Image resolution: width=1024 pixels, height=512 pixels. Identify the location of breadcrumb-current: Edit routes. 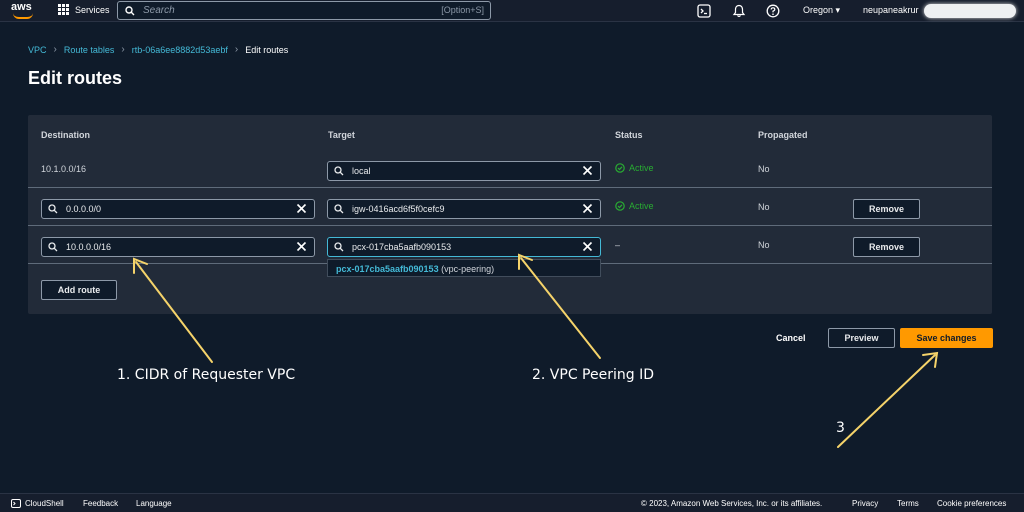
(267, 49).